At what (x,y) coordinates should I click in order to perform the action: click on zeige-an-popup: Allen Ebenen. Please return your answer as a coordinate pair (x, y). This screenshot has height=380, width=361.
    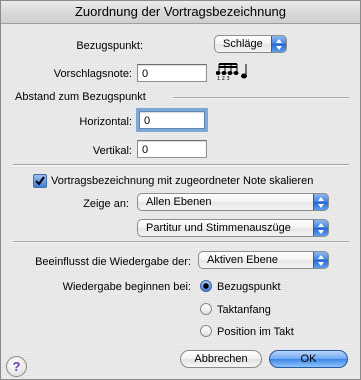
    Looking at the image, I should click on (233, 202).